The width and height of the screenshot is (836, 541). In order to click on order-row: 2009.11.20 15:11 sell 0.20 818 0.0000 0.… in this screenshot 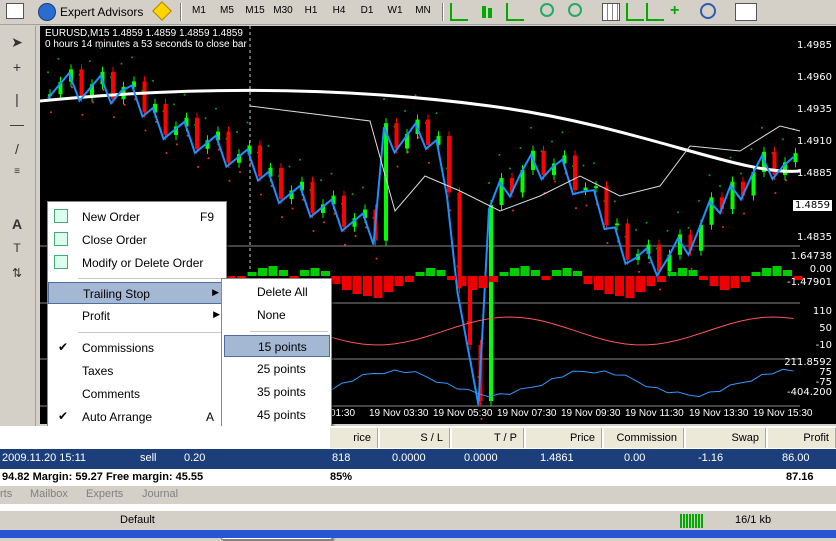, I will do `click(418, 459)`.